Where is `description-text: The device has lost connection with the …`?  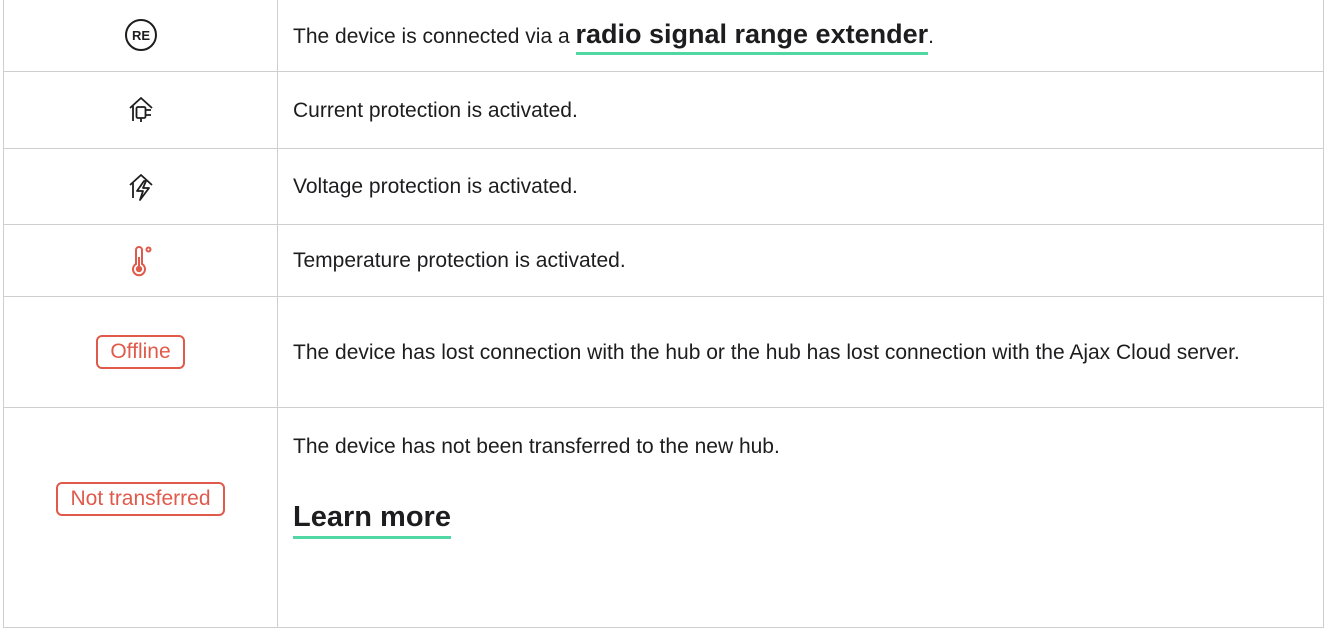 description-text: The device has lost connection with the … is located at coordinates (766, 352).